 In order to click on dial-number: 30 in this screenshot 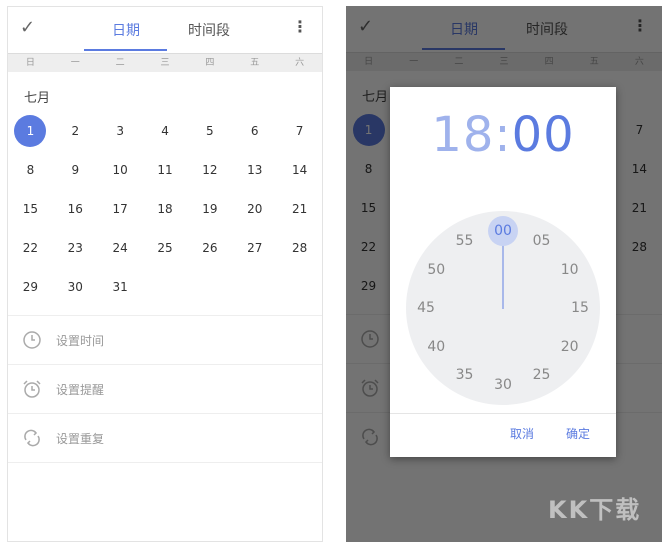, I will do `click(503, 385)`.